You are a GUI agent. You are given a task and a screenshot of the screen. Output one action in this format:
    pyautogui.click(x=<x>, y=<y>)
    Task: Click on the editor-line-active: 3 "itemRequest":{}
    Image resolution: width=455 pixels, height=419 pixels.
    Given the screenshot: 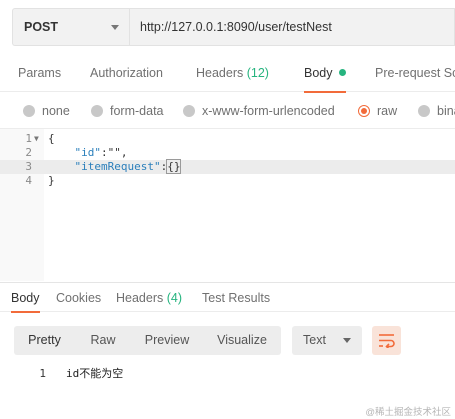 What is the action you would take?
    pyautogui.click(x=227, y=166)
    